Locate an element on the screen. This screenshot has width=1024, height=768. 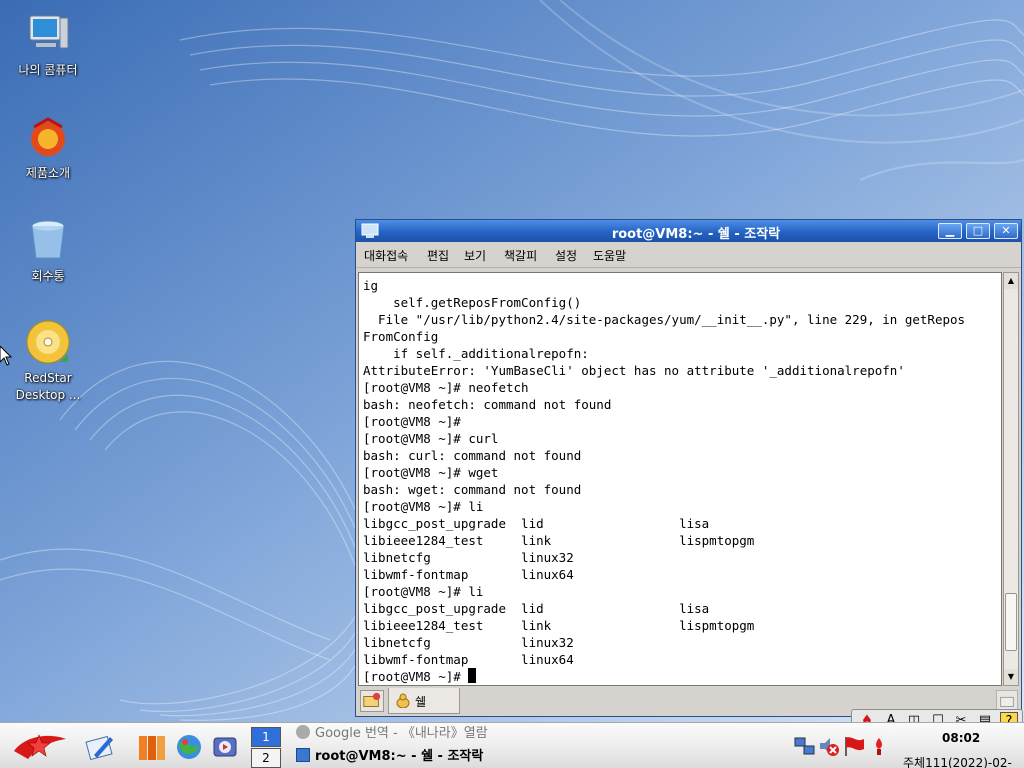
desktop-icon-label: 회수통 is located at coordinates (48, 276).